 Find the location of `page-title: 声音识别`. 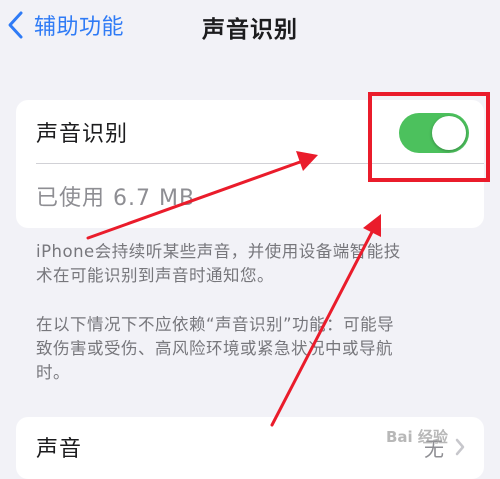

page-title: 声音识别 is located at coordinates (250, 30).